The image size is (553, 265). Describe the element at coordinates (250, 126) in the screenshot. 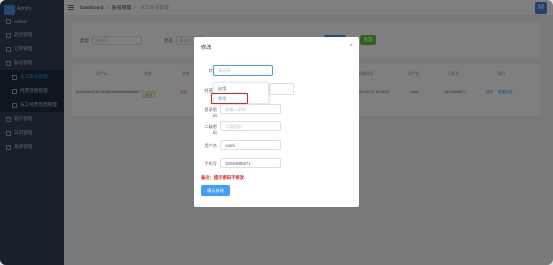

I see `second-password-field: 二级密码` at that location.